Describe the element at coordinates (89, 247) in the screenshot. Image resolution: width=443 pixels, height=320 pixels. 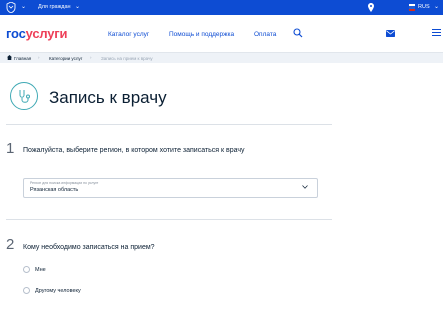
I see `step-question: Кому необходимо записаться на прием?` at that location.